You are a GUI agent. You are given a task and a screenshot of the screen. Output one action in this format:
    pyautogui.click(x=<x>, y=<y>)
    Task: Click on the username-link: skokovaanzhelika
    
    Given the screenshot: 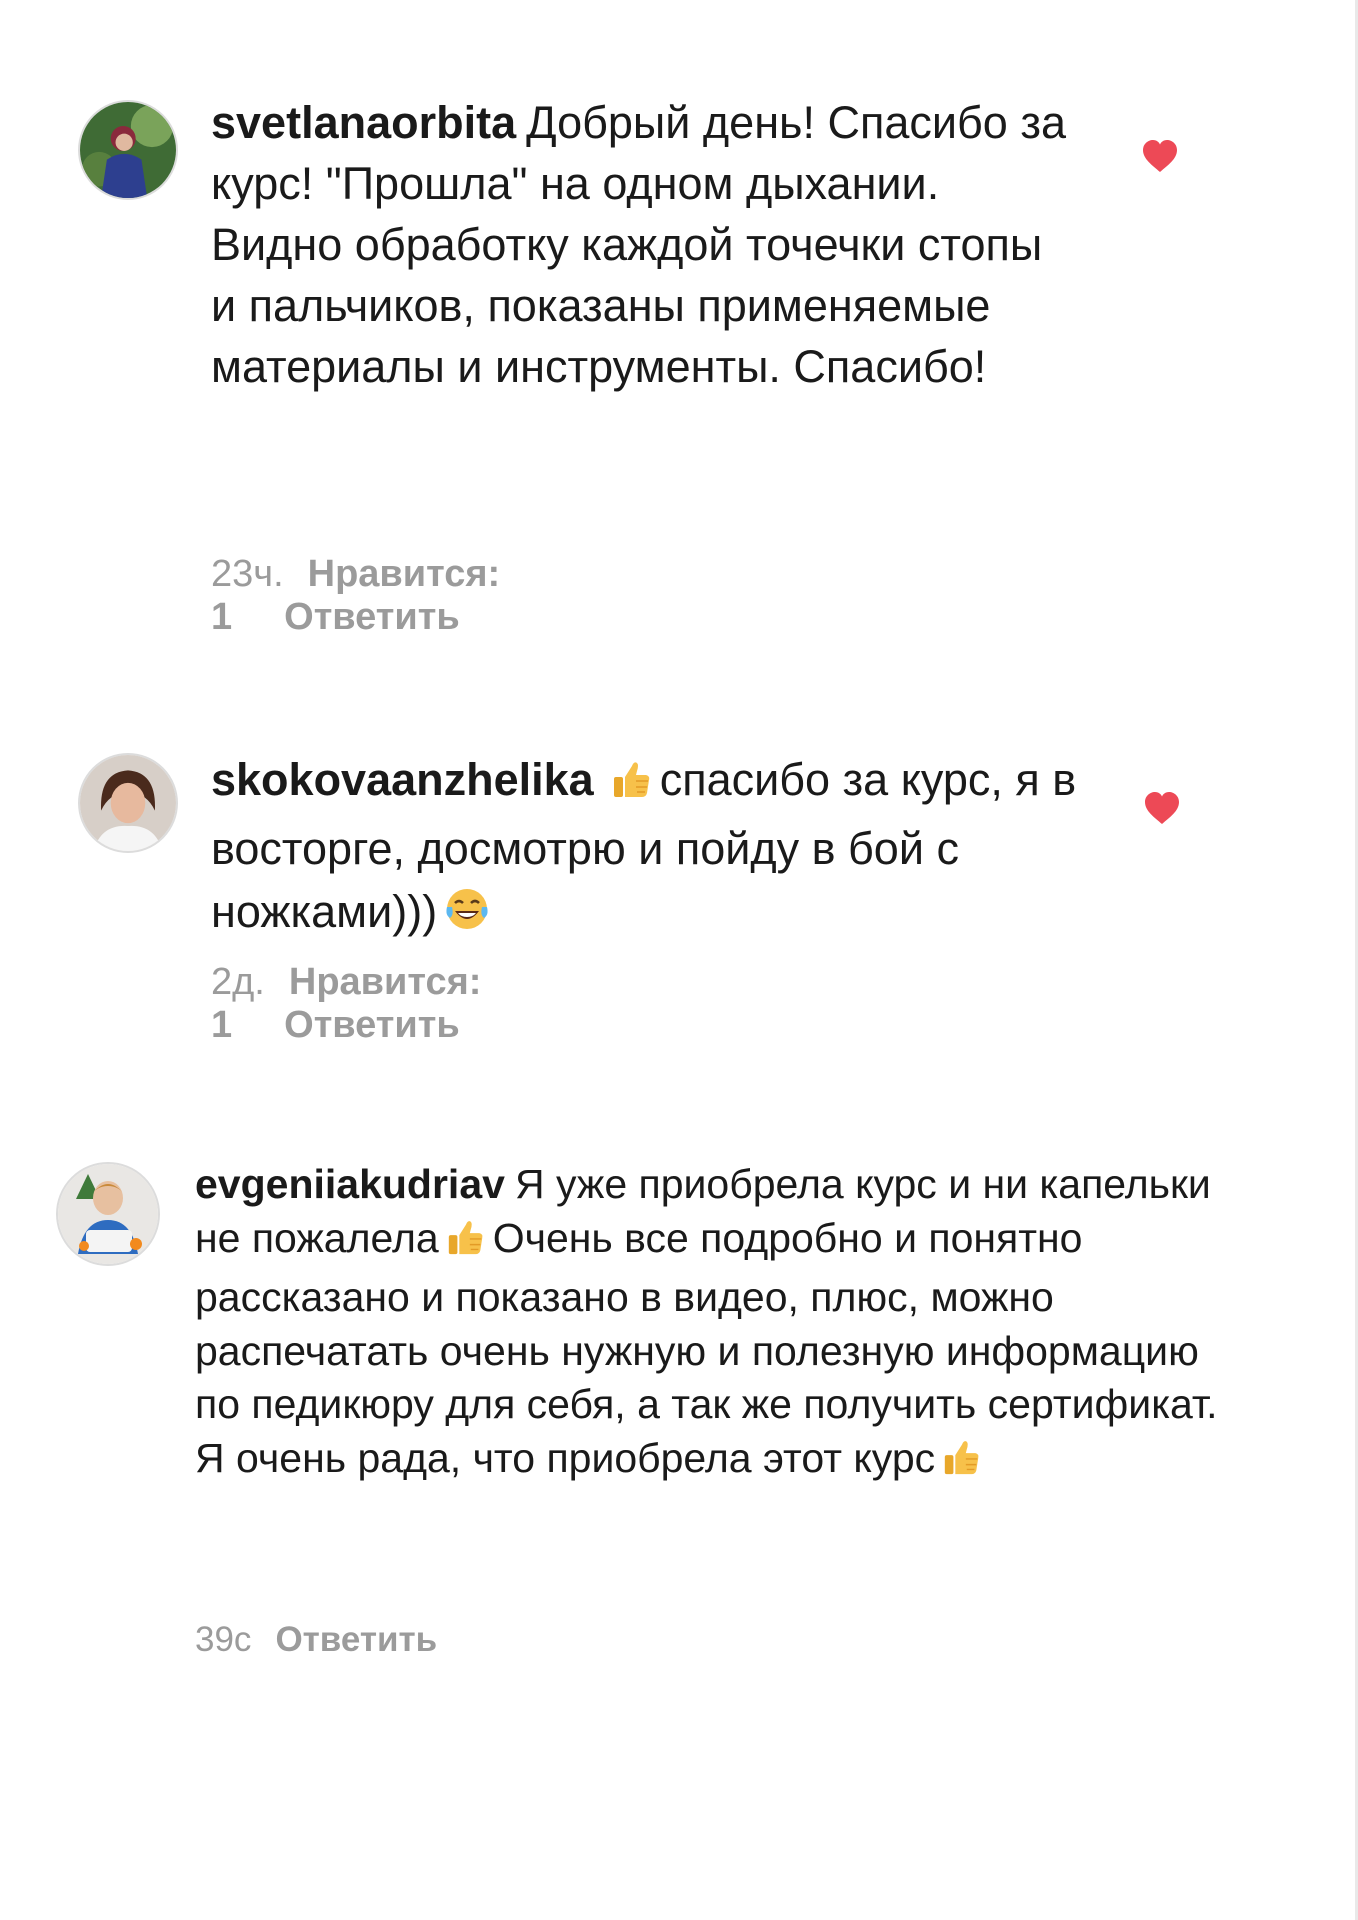 What is the action you would take?
    pyautogui.click(x=402, y=779)
    